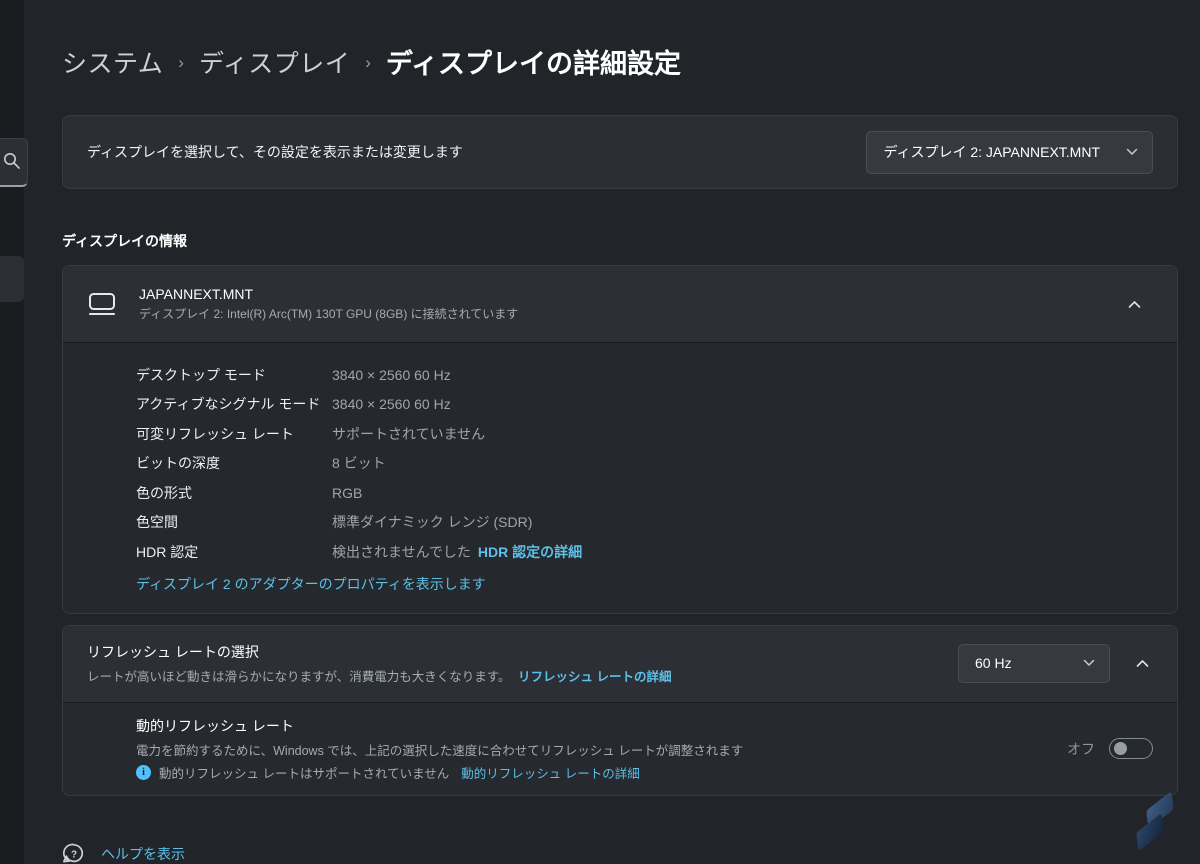 The image size is (1200, 864). I want to click on toggle-state-label: オフ, so click(1081, 748).